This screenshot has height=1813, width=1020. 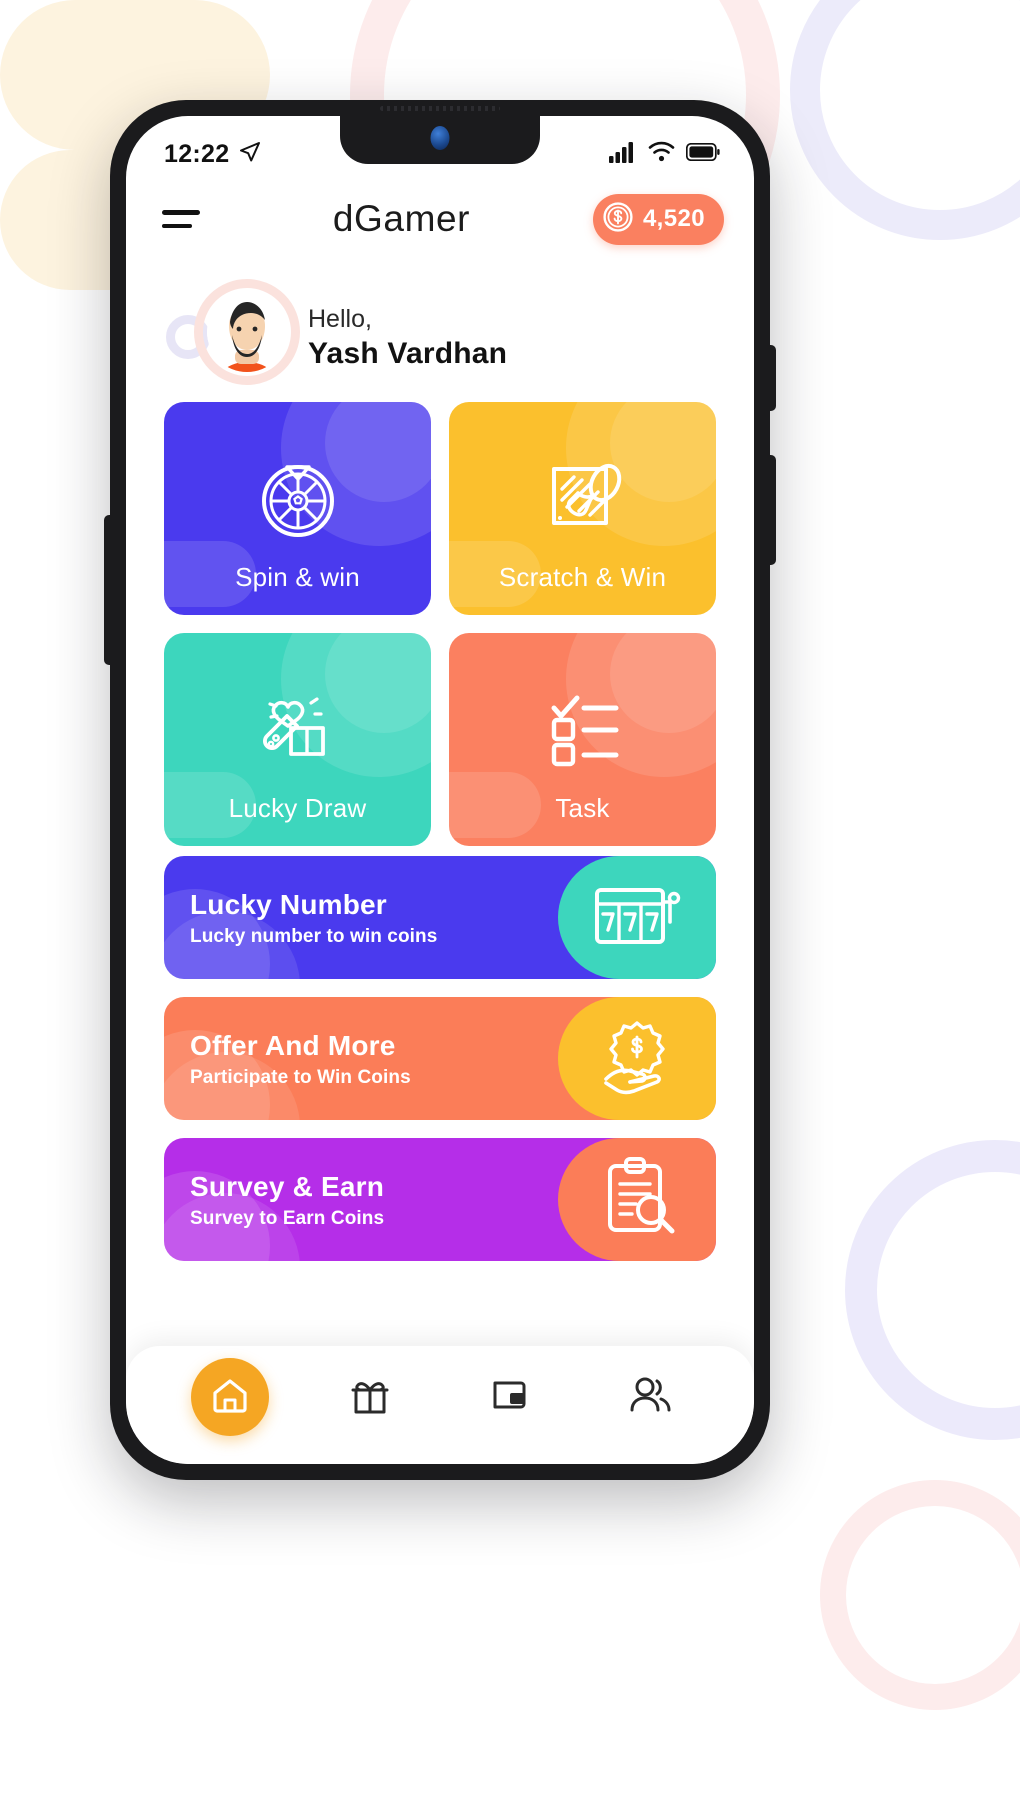 I want to click on banner-title: Survey & Earn, so click(x=287, y=1187).